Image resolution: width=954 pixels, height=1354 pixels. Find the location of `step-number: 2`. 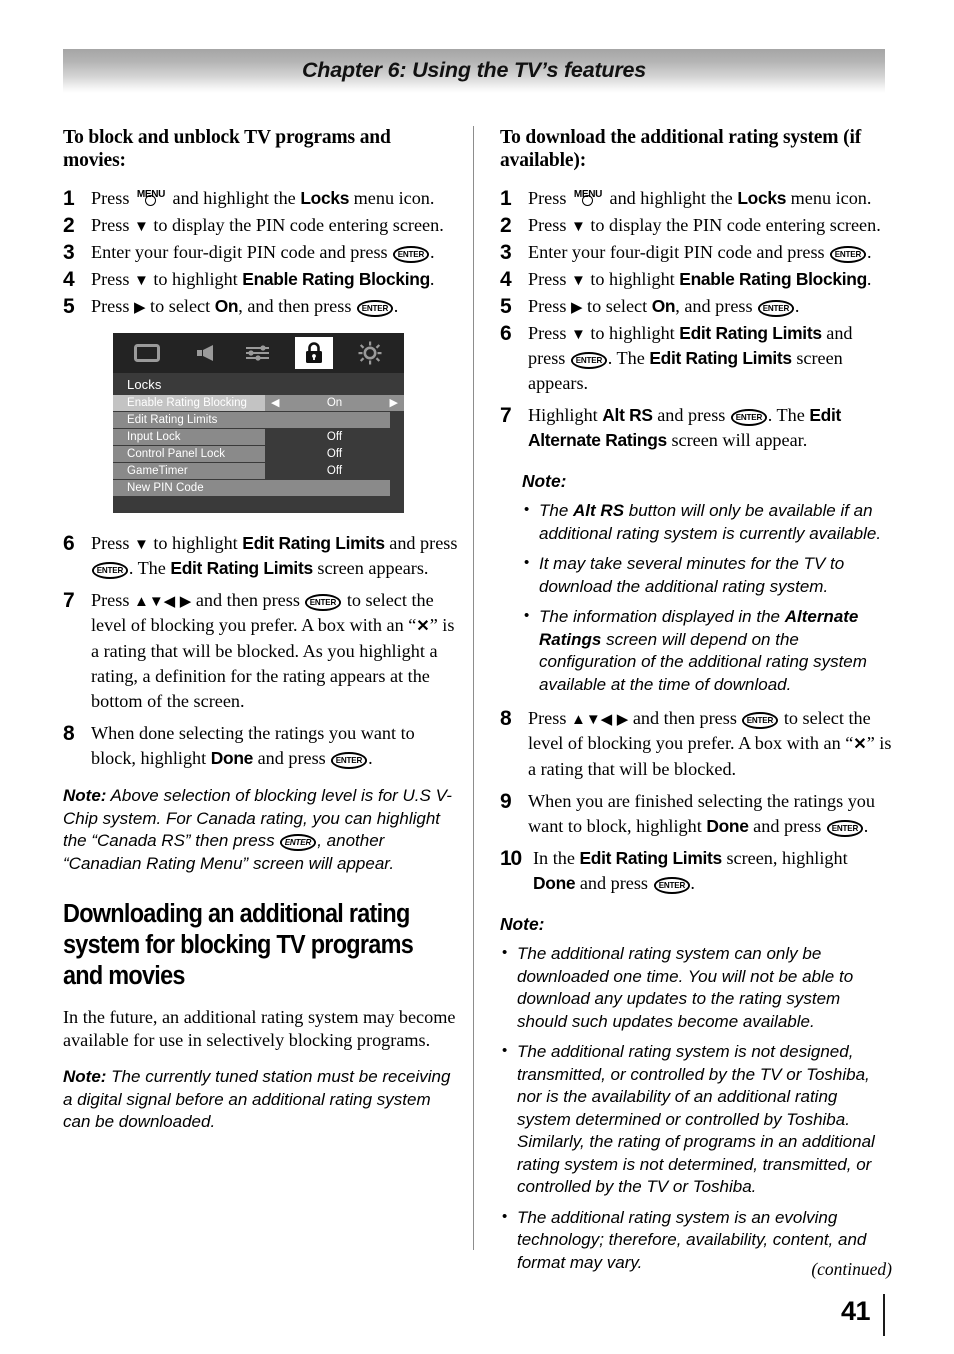

step-number: 2 is located at coordinates (506, 225).